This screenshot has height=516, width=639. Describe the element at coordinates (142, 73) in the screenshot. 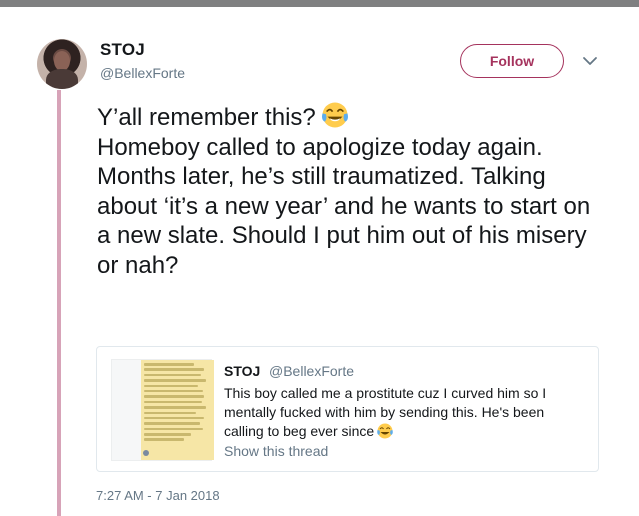

I see `author-handle: @BellexForte` at that location.